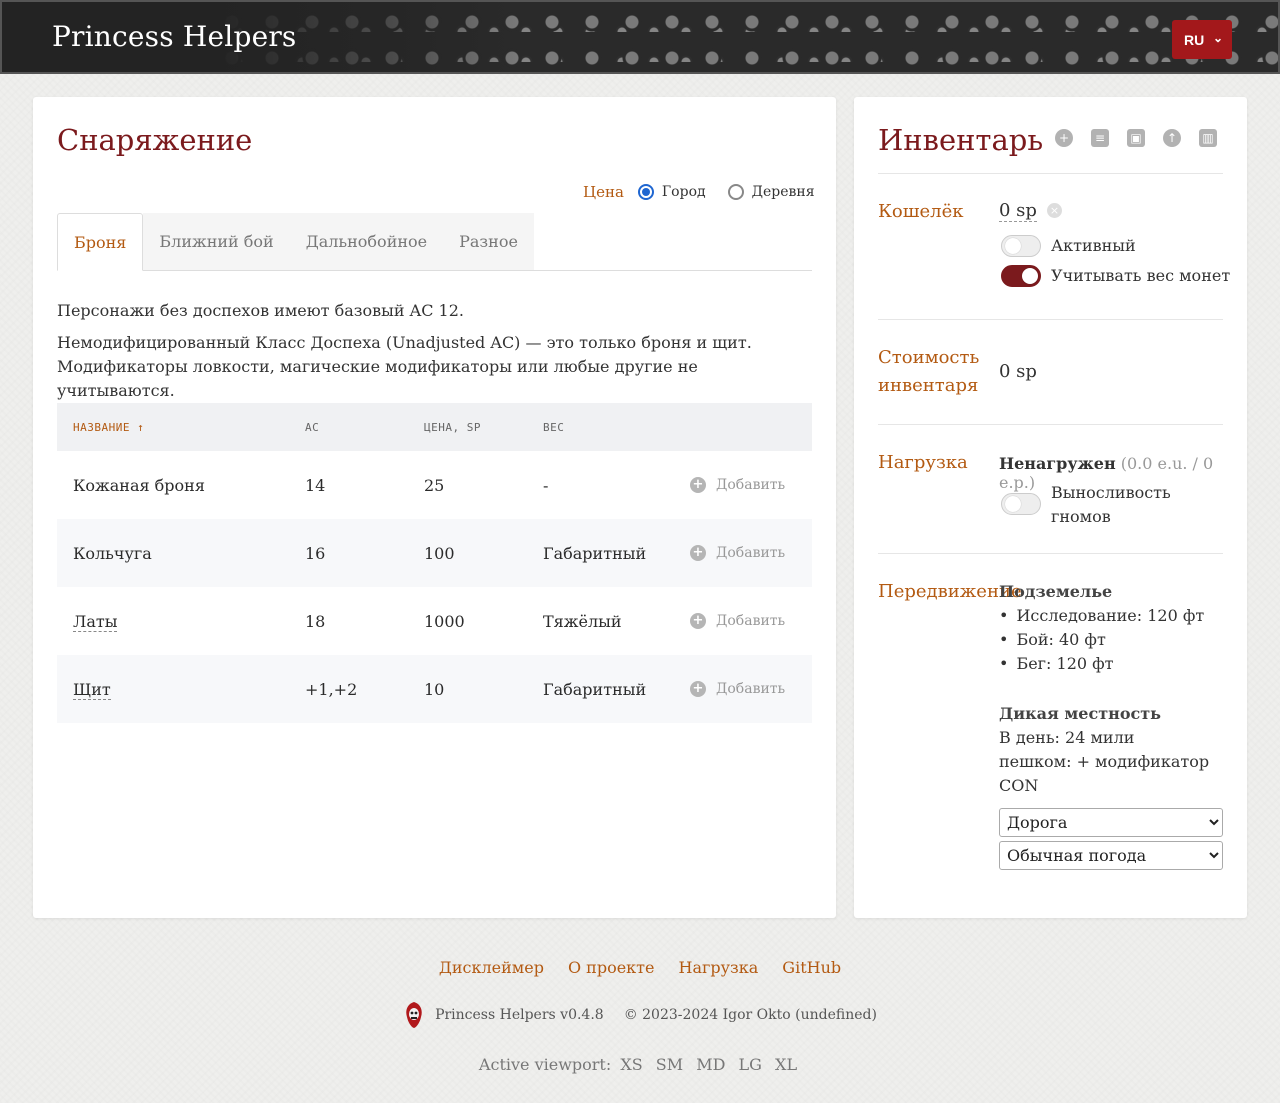  Describe the element at coordinates (710, 192) in the screenshot. I see `price-selector: Цена Город Деревня` at that location.